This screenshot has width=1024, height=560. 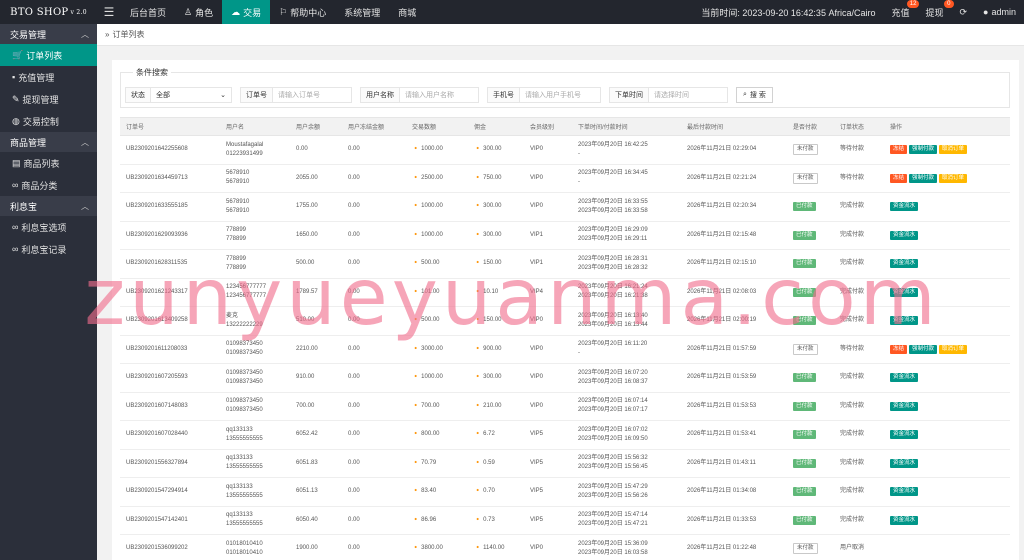 I want to click on sidebar-item-interest-records: ∞ 利息宝记录, so click(x=48, y=249).